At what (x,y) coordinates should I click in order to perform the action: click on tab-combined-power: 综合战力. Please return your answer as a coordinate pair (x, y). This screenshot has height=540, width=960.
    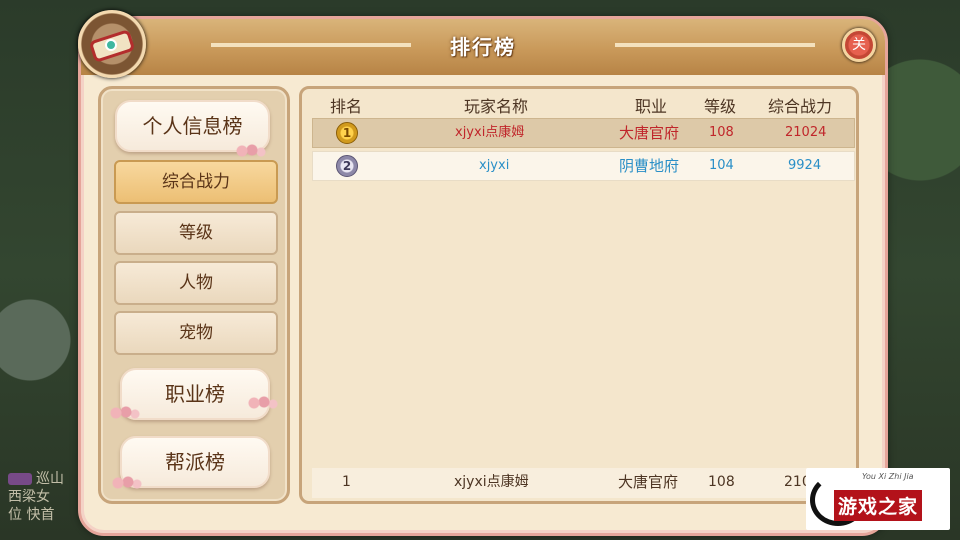
    Looking at the image, I should click on (196, 182).